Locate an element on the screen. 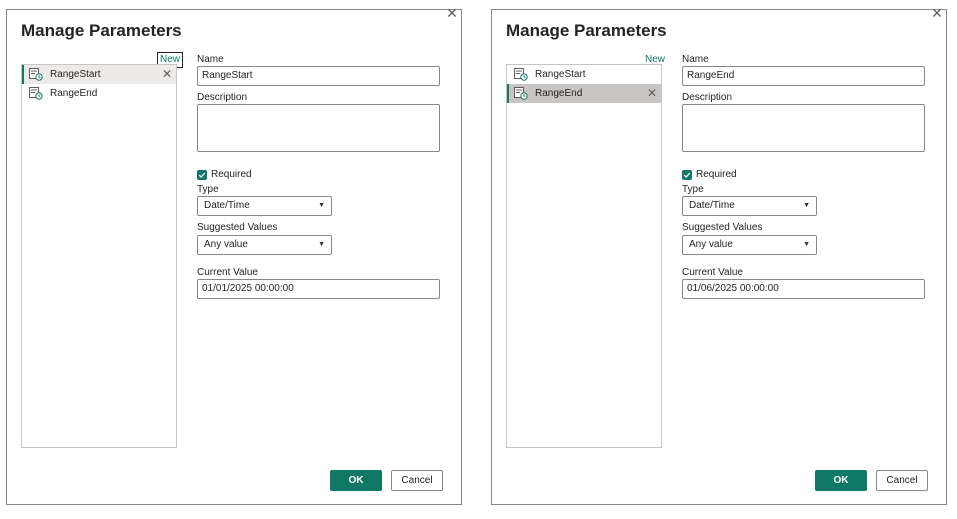  name-field: RangeStart is located at coordinates (318, 76).